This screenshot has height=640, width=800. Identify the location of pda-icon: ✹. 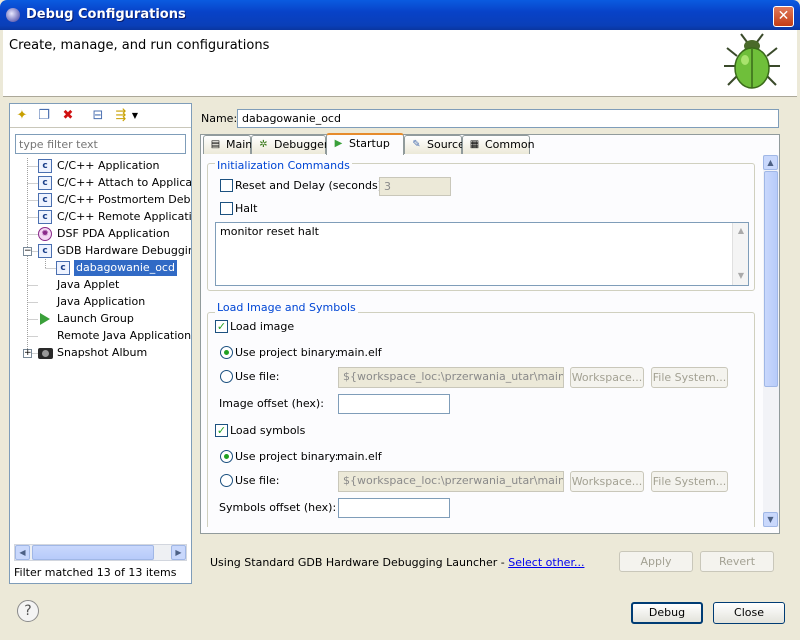
(45, 234).